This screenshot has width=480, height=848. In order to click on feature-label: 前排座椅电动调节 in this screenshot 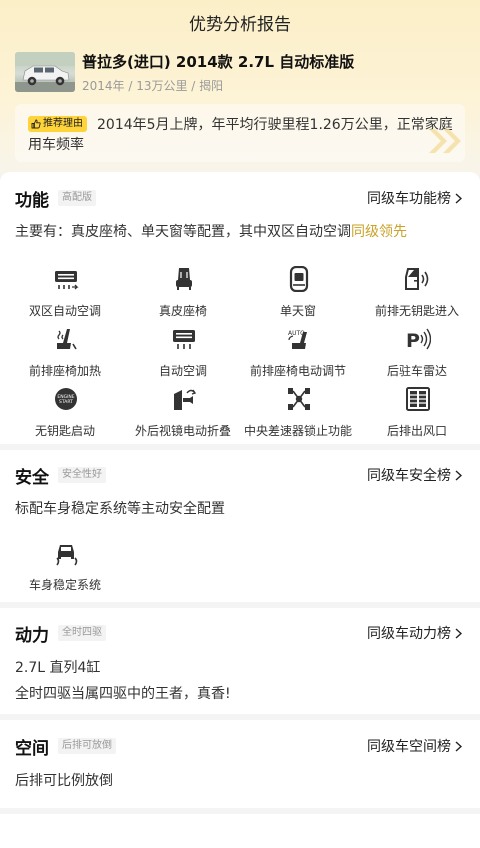, I will do `click(297, 371)`.